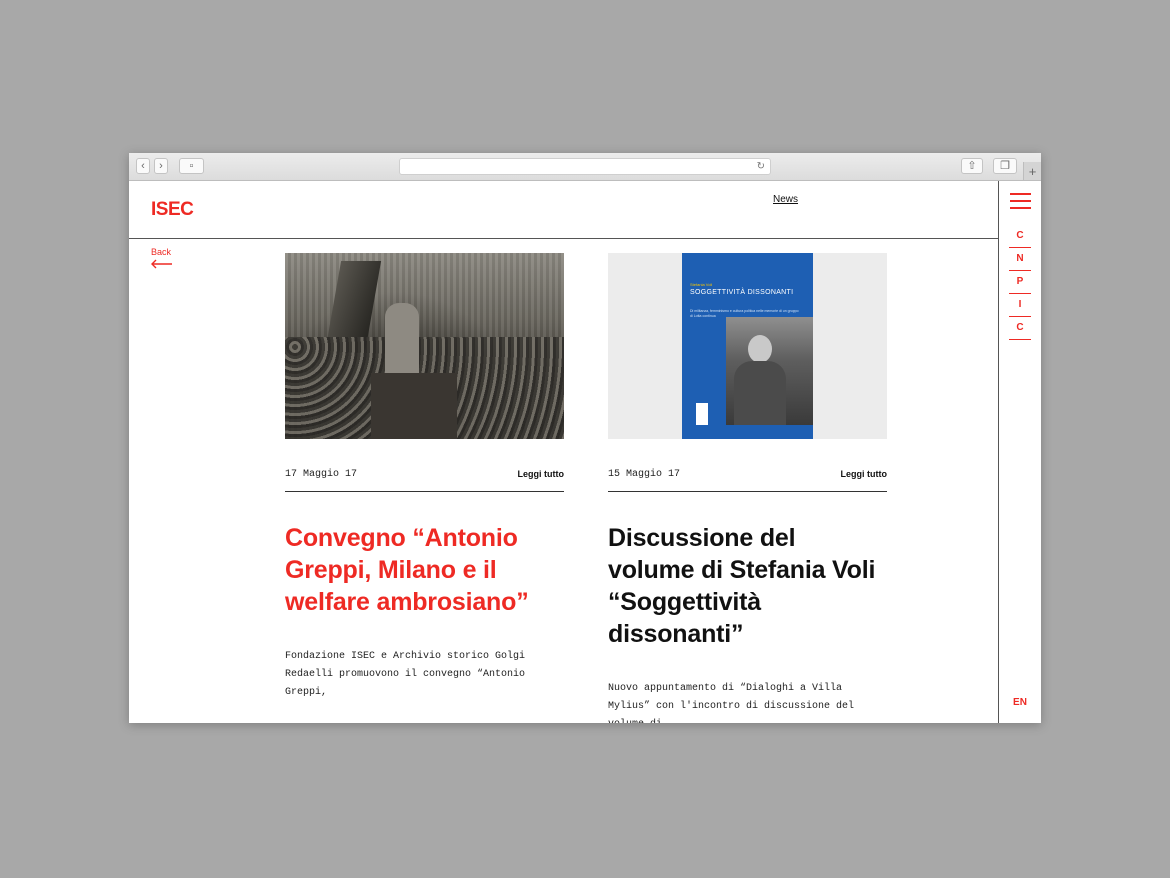  I want to click on article-meta: 15 Maggio 17 Leggi tutto, so click(747, 480).